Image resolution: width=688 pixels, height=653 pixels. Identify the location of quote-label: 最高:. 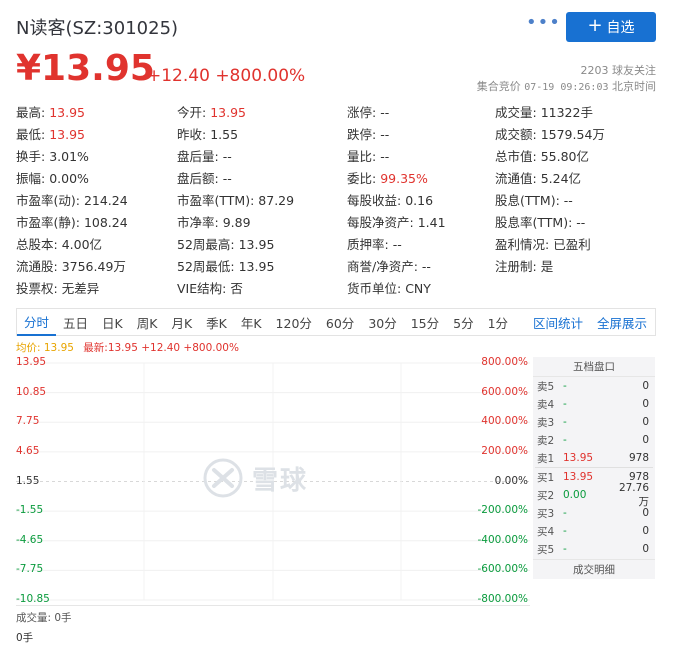
(31, 112).